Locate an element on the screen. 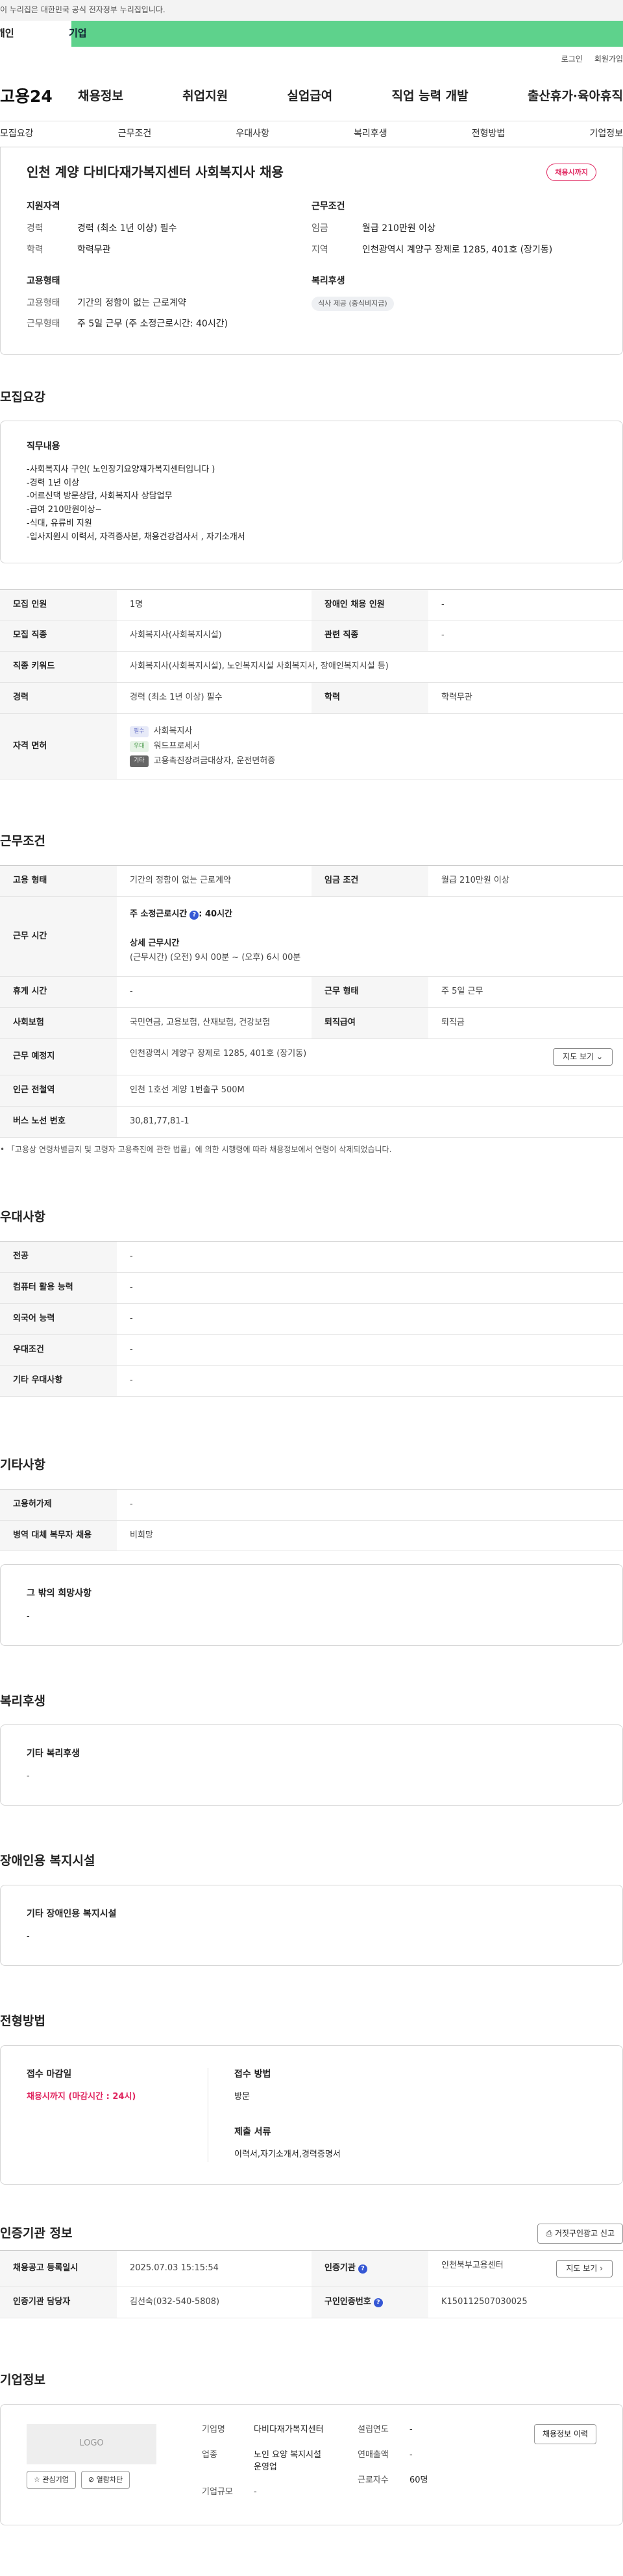 The image size is (623, 2576). agency-name: 인천북부고용센터 is located at coordinates (472, 2266).